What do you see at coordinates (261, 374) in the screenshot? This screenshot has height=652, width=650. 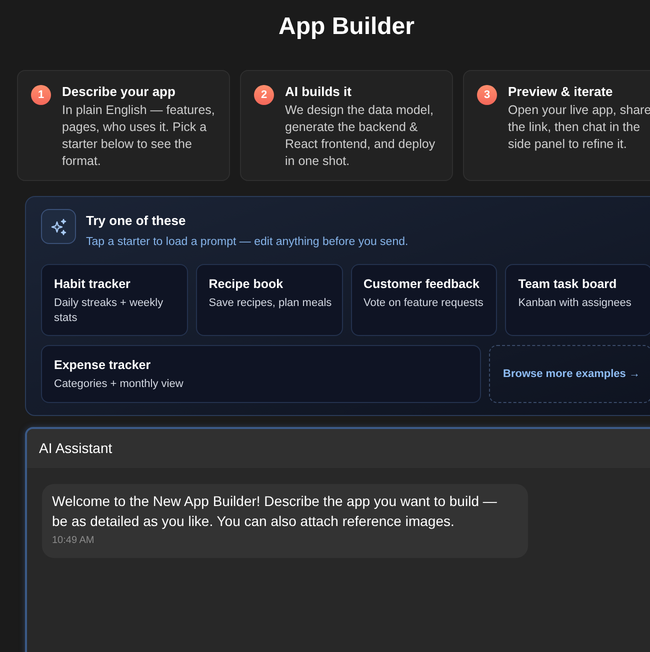 I see `starter-card: Expense tracker Categories + monthly view` at bounding box center [261, 374].